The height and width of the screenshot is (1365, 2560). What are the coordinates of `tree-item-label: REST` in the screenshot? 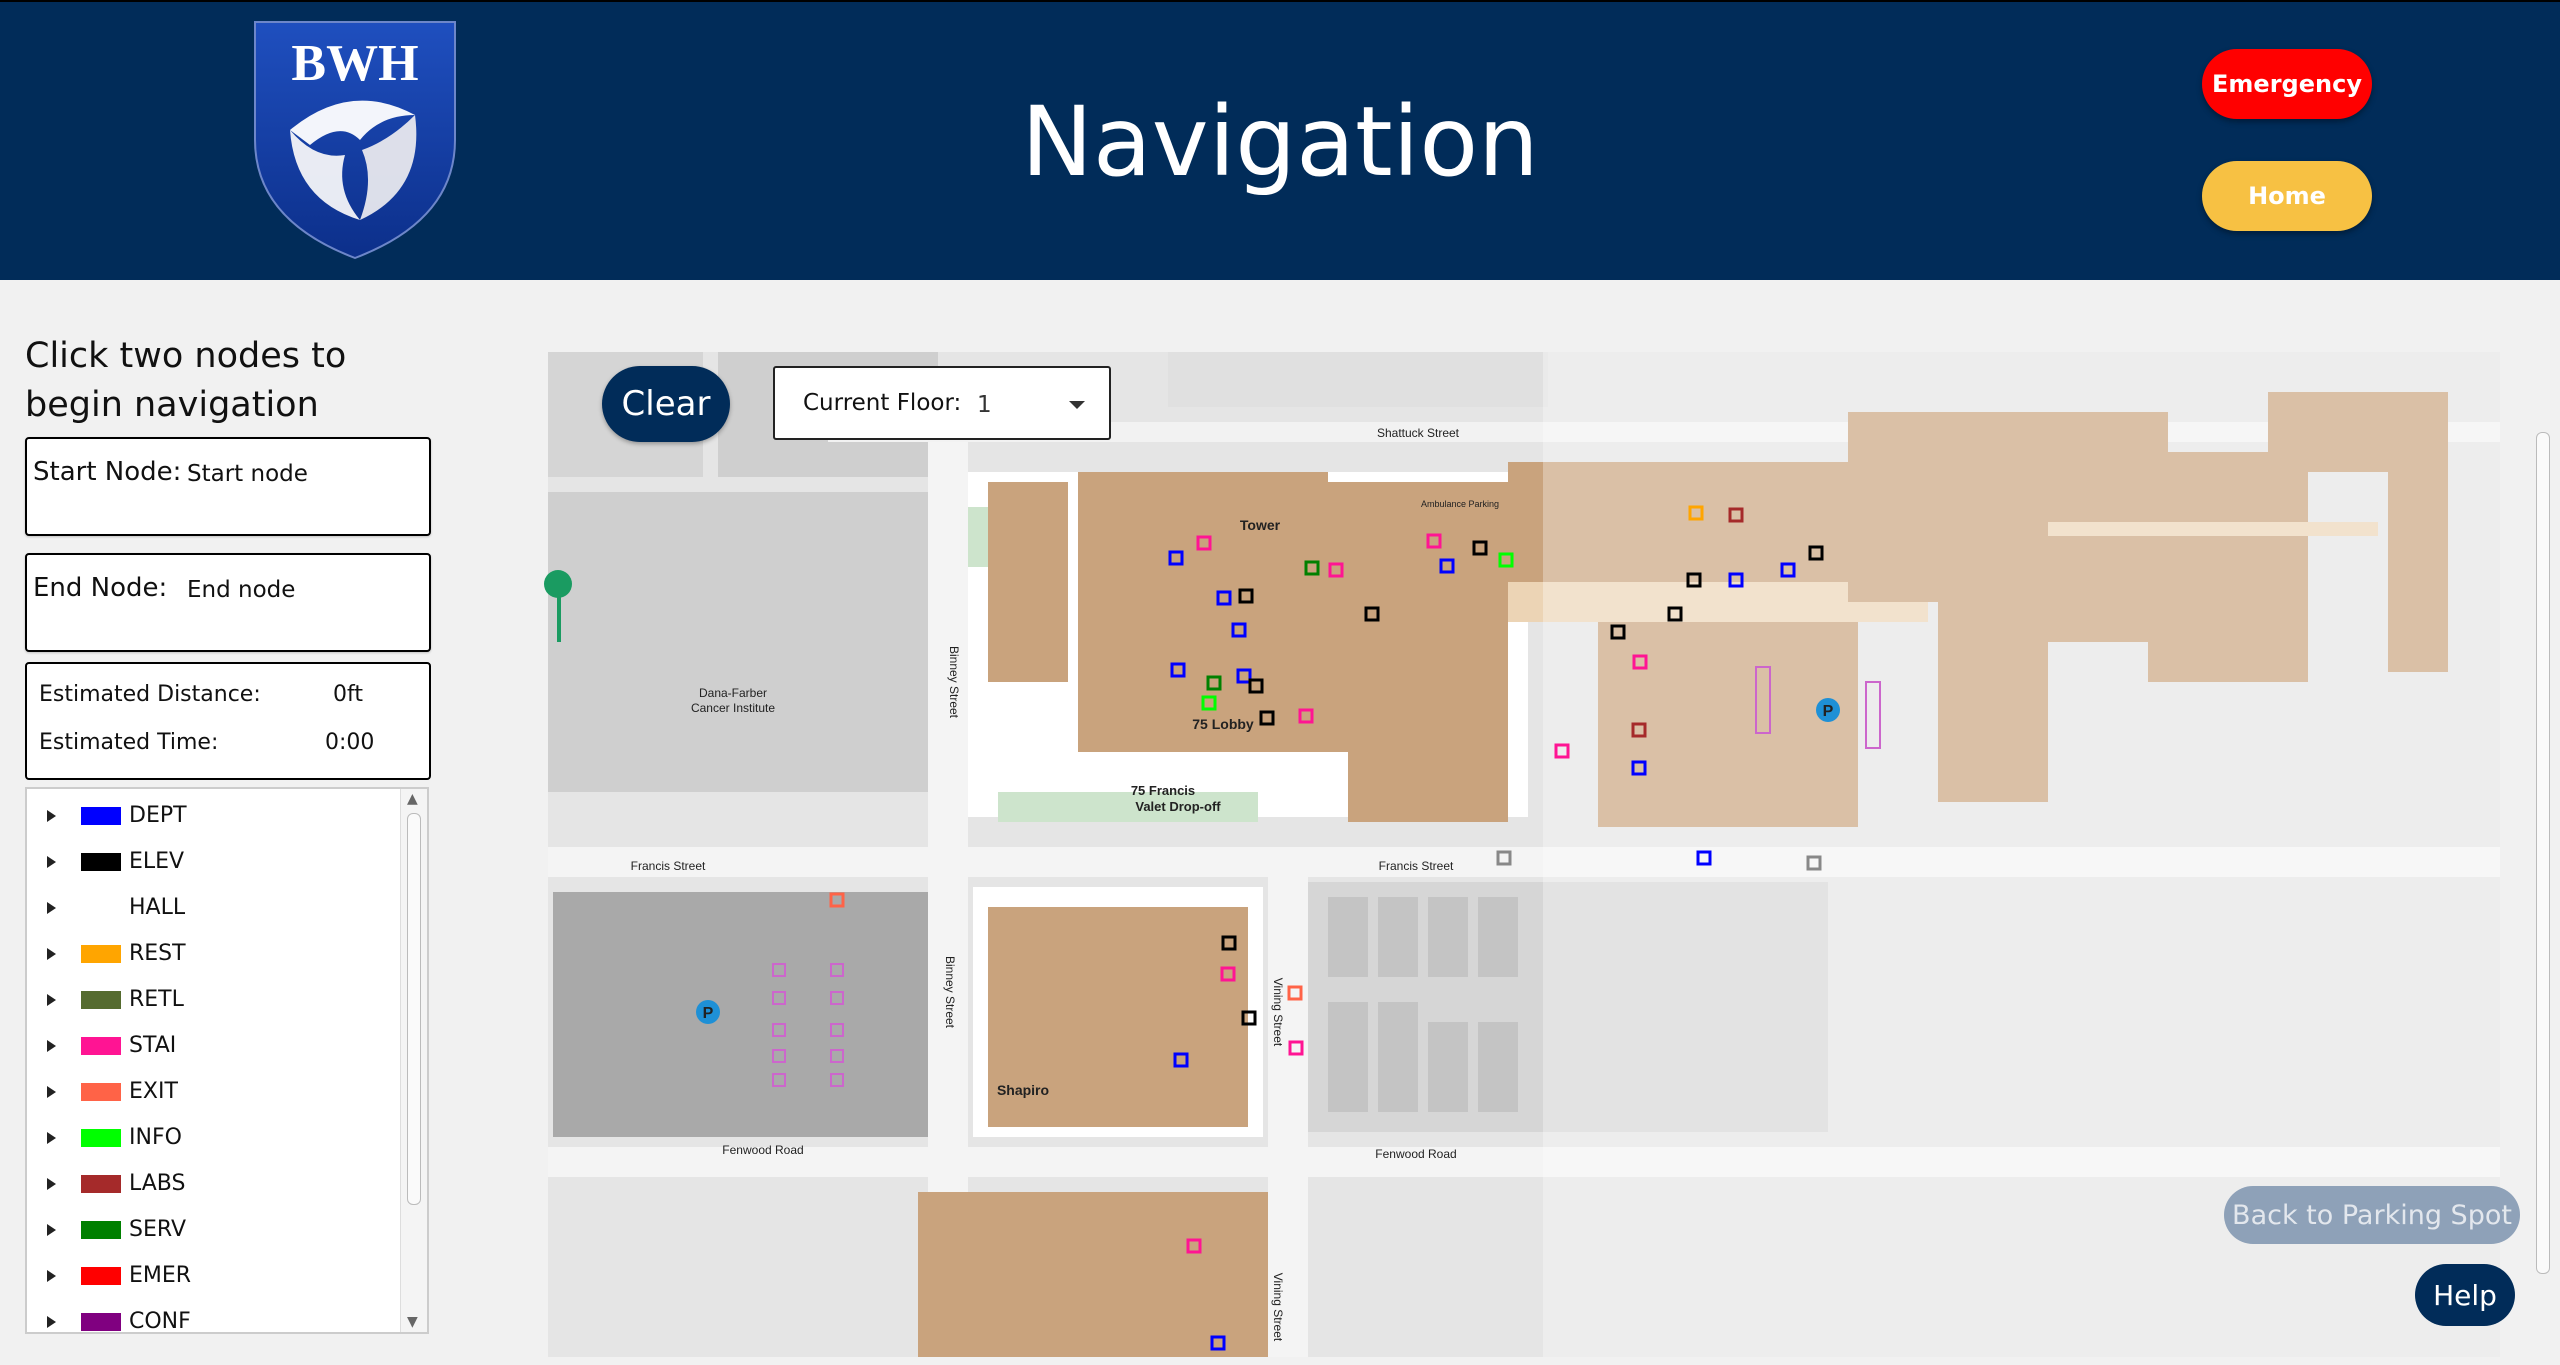 It's located at (157, 953).